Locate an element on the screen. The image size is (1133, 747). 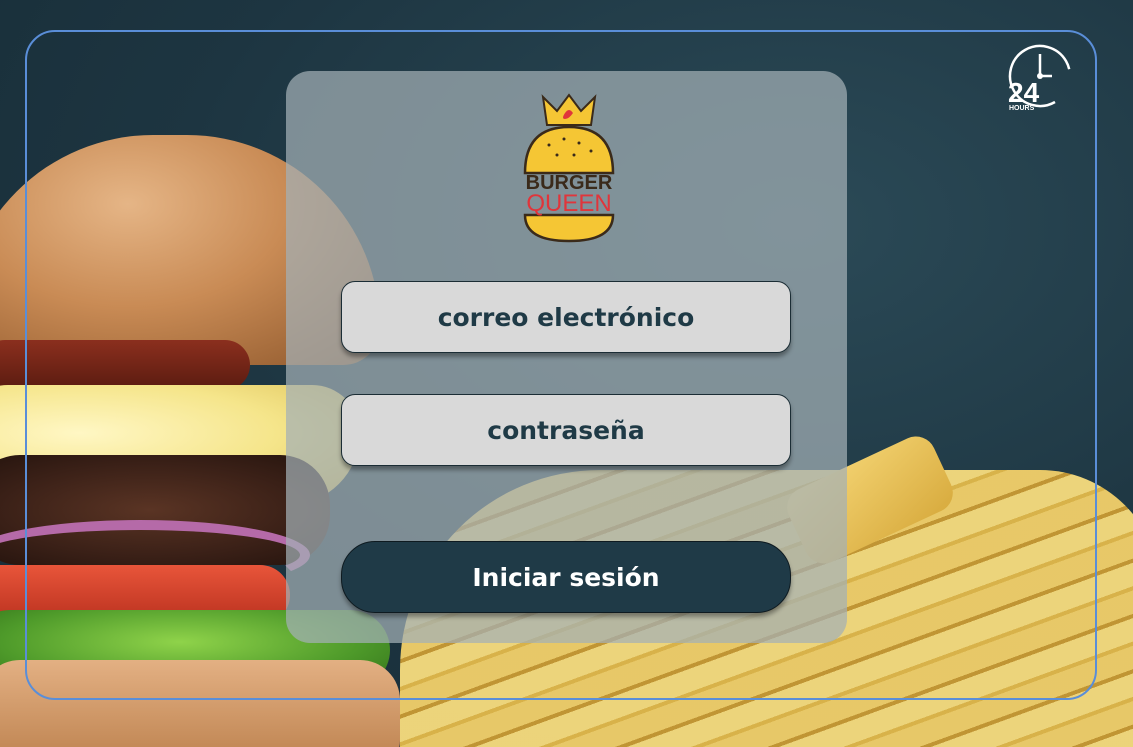
burger-queen-logo: BURGER QUEEN is located at coordinates (569, 168).